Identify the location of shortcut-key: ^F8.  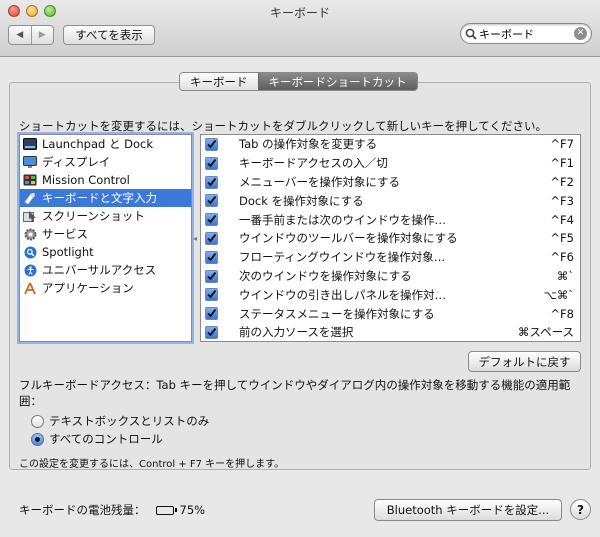
(562, 314).